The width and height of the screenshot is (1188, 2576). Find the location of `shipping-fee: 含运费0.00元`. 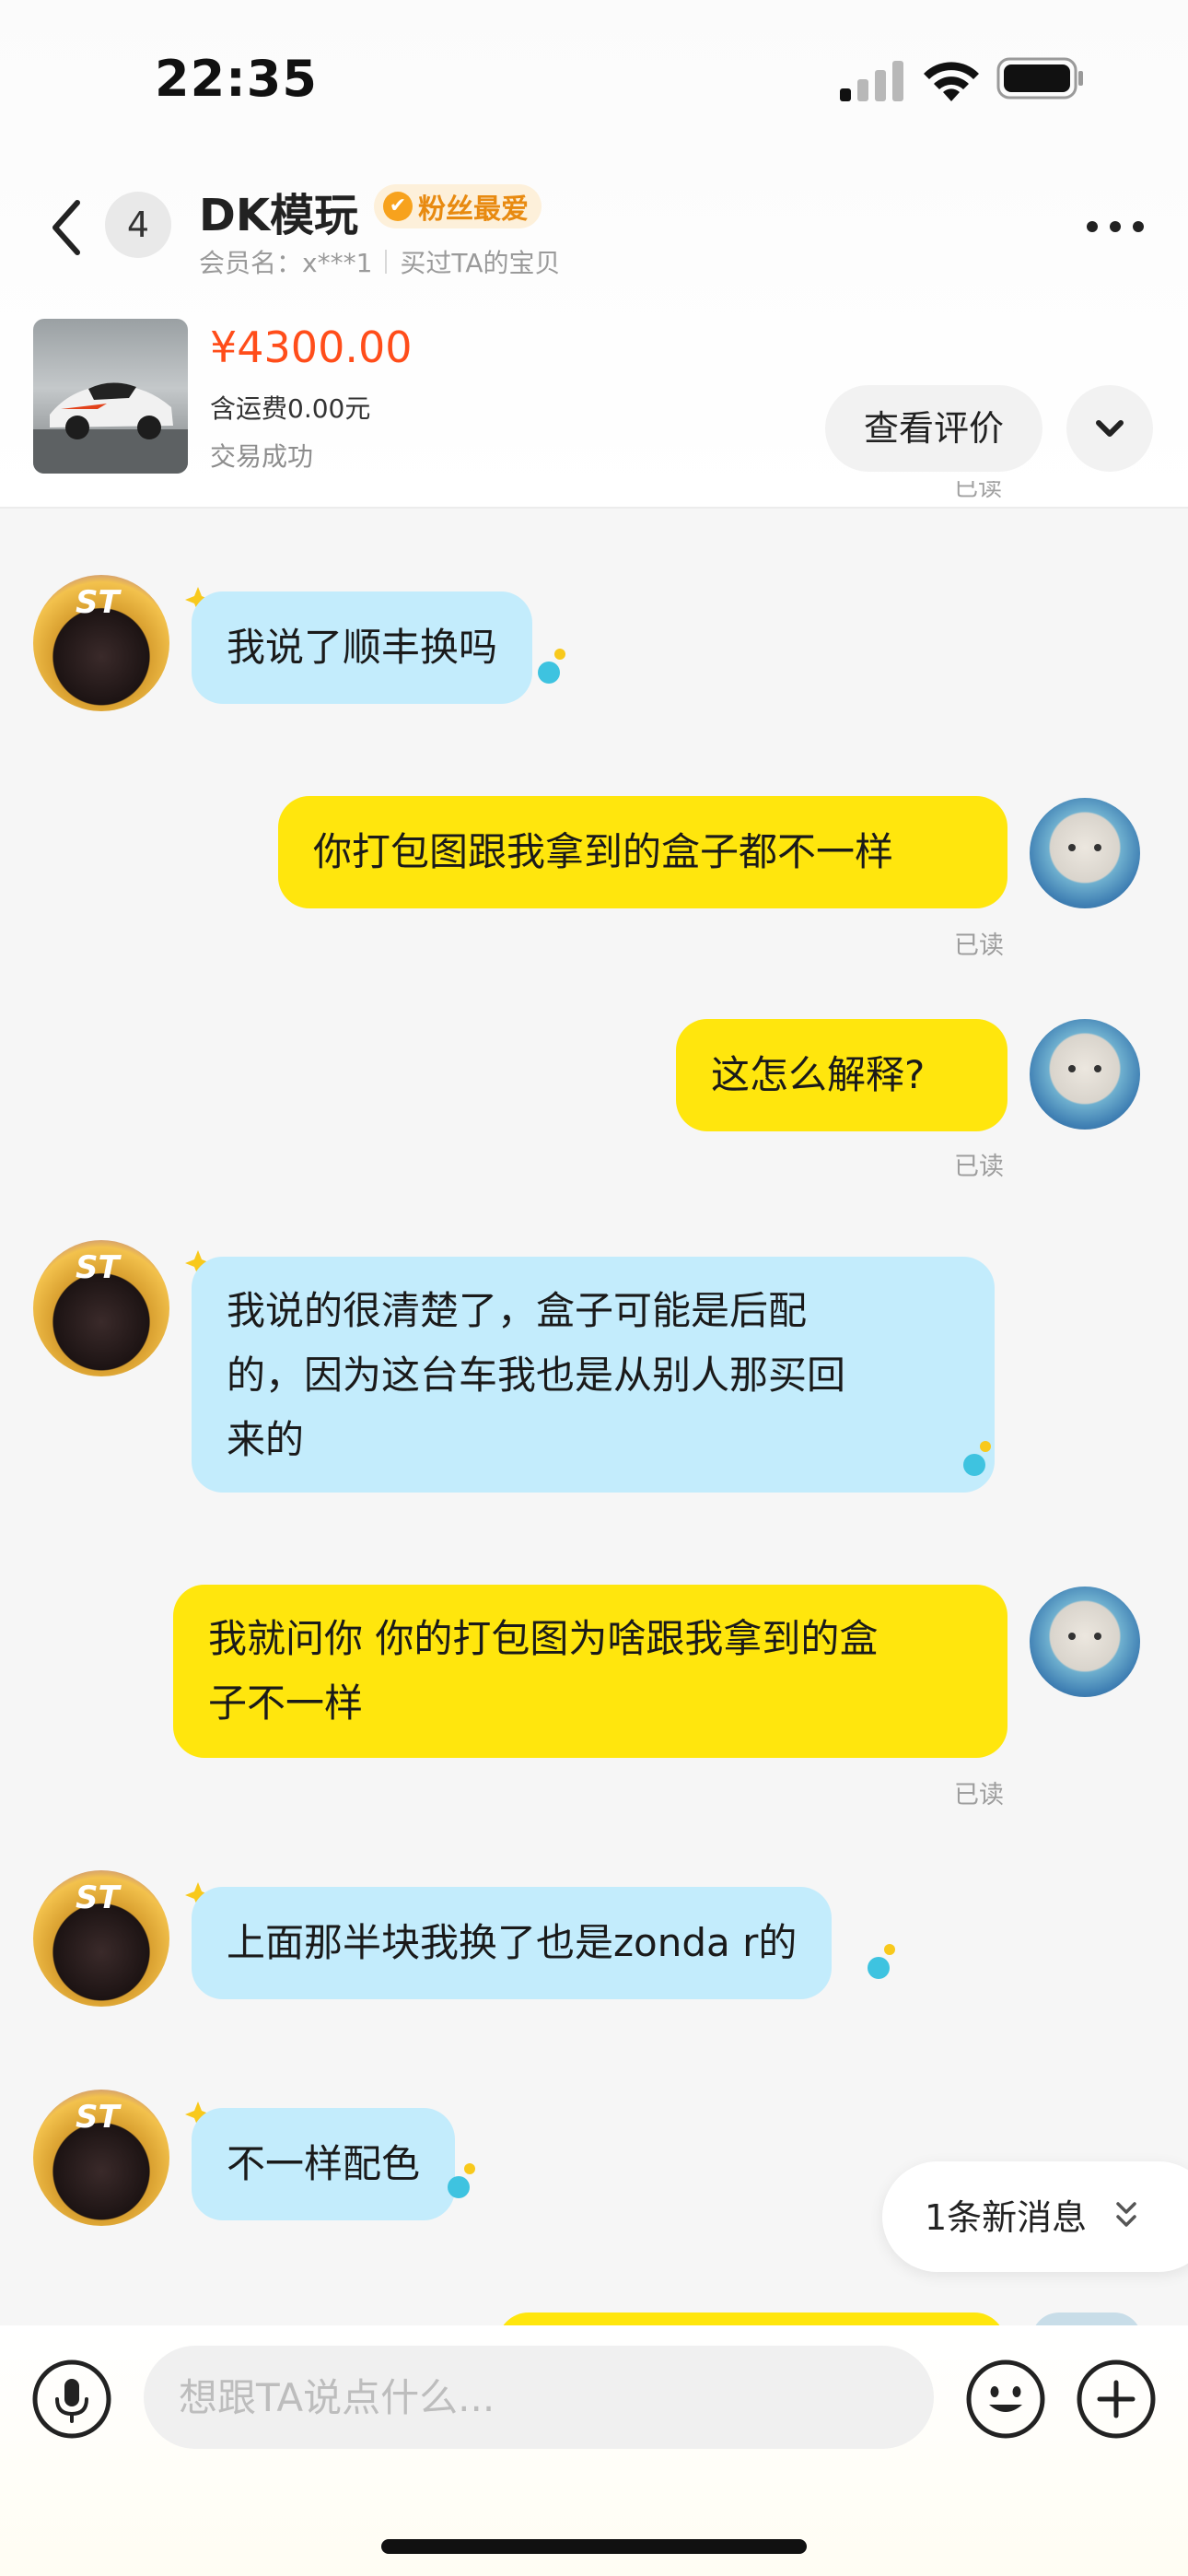

shipping-fee: 含运费0.00元 is located at coordinates (290, 408).